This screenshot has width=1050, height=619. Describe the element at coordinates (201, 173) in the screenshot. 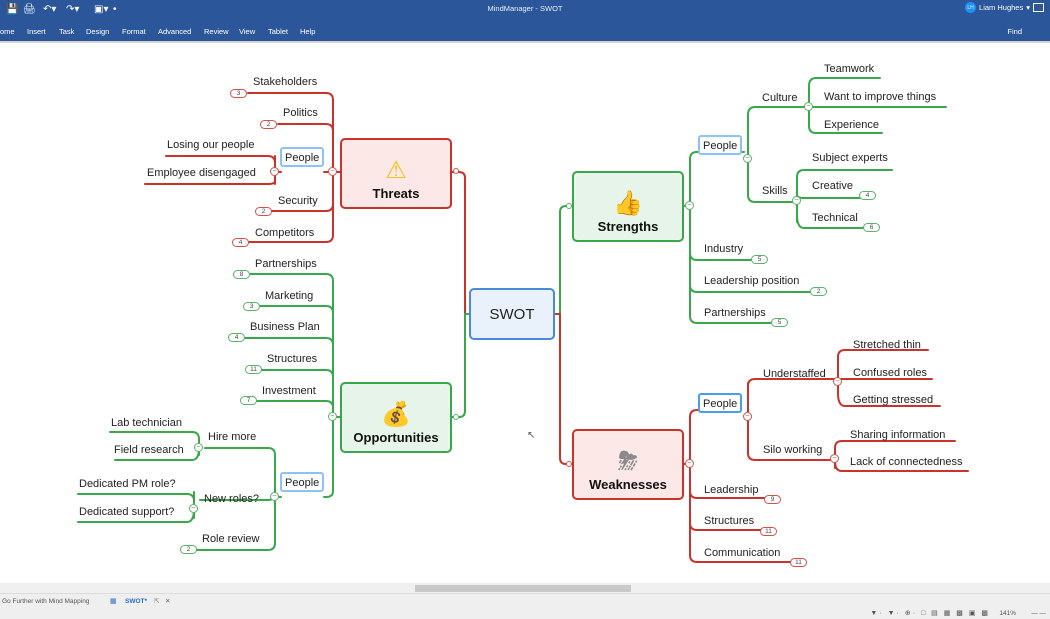

I see `subtopic-employee-disengaged: Employee disengaged` at that location.